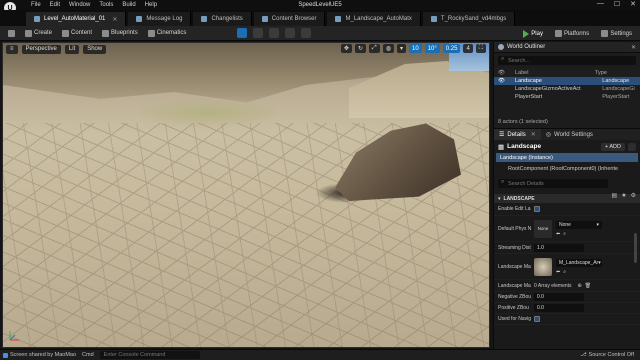 Image resolution: width=640 pixels, height=360 pixels. I want to click on viewport-menu-button: ≡, so click(12, 49).